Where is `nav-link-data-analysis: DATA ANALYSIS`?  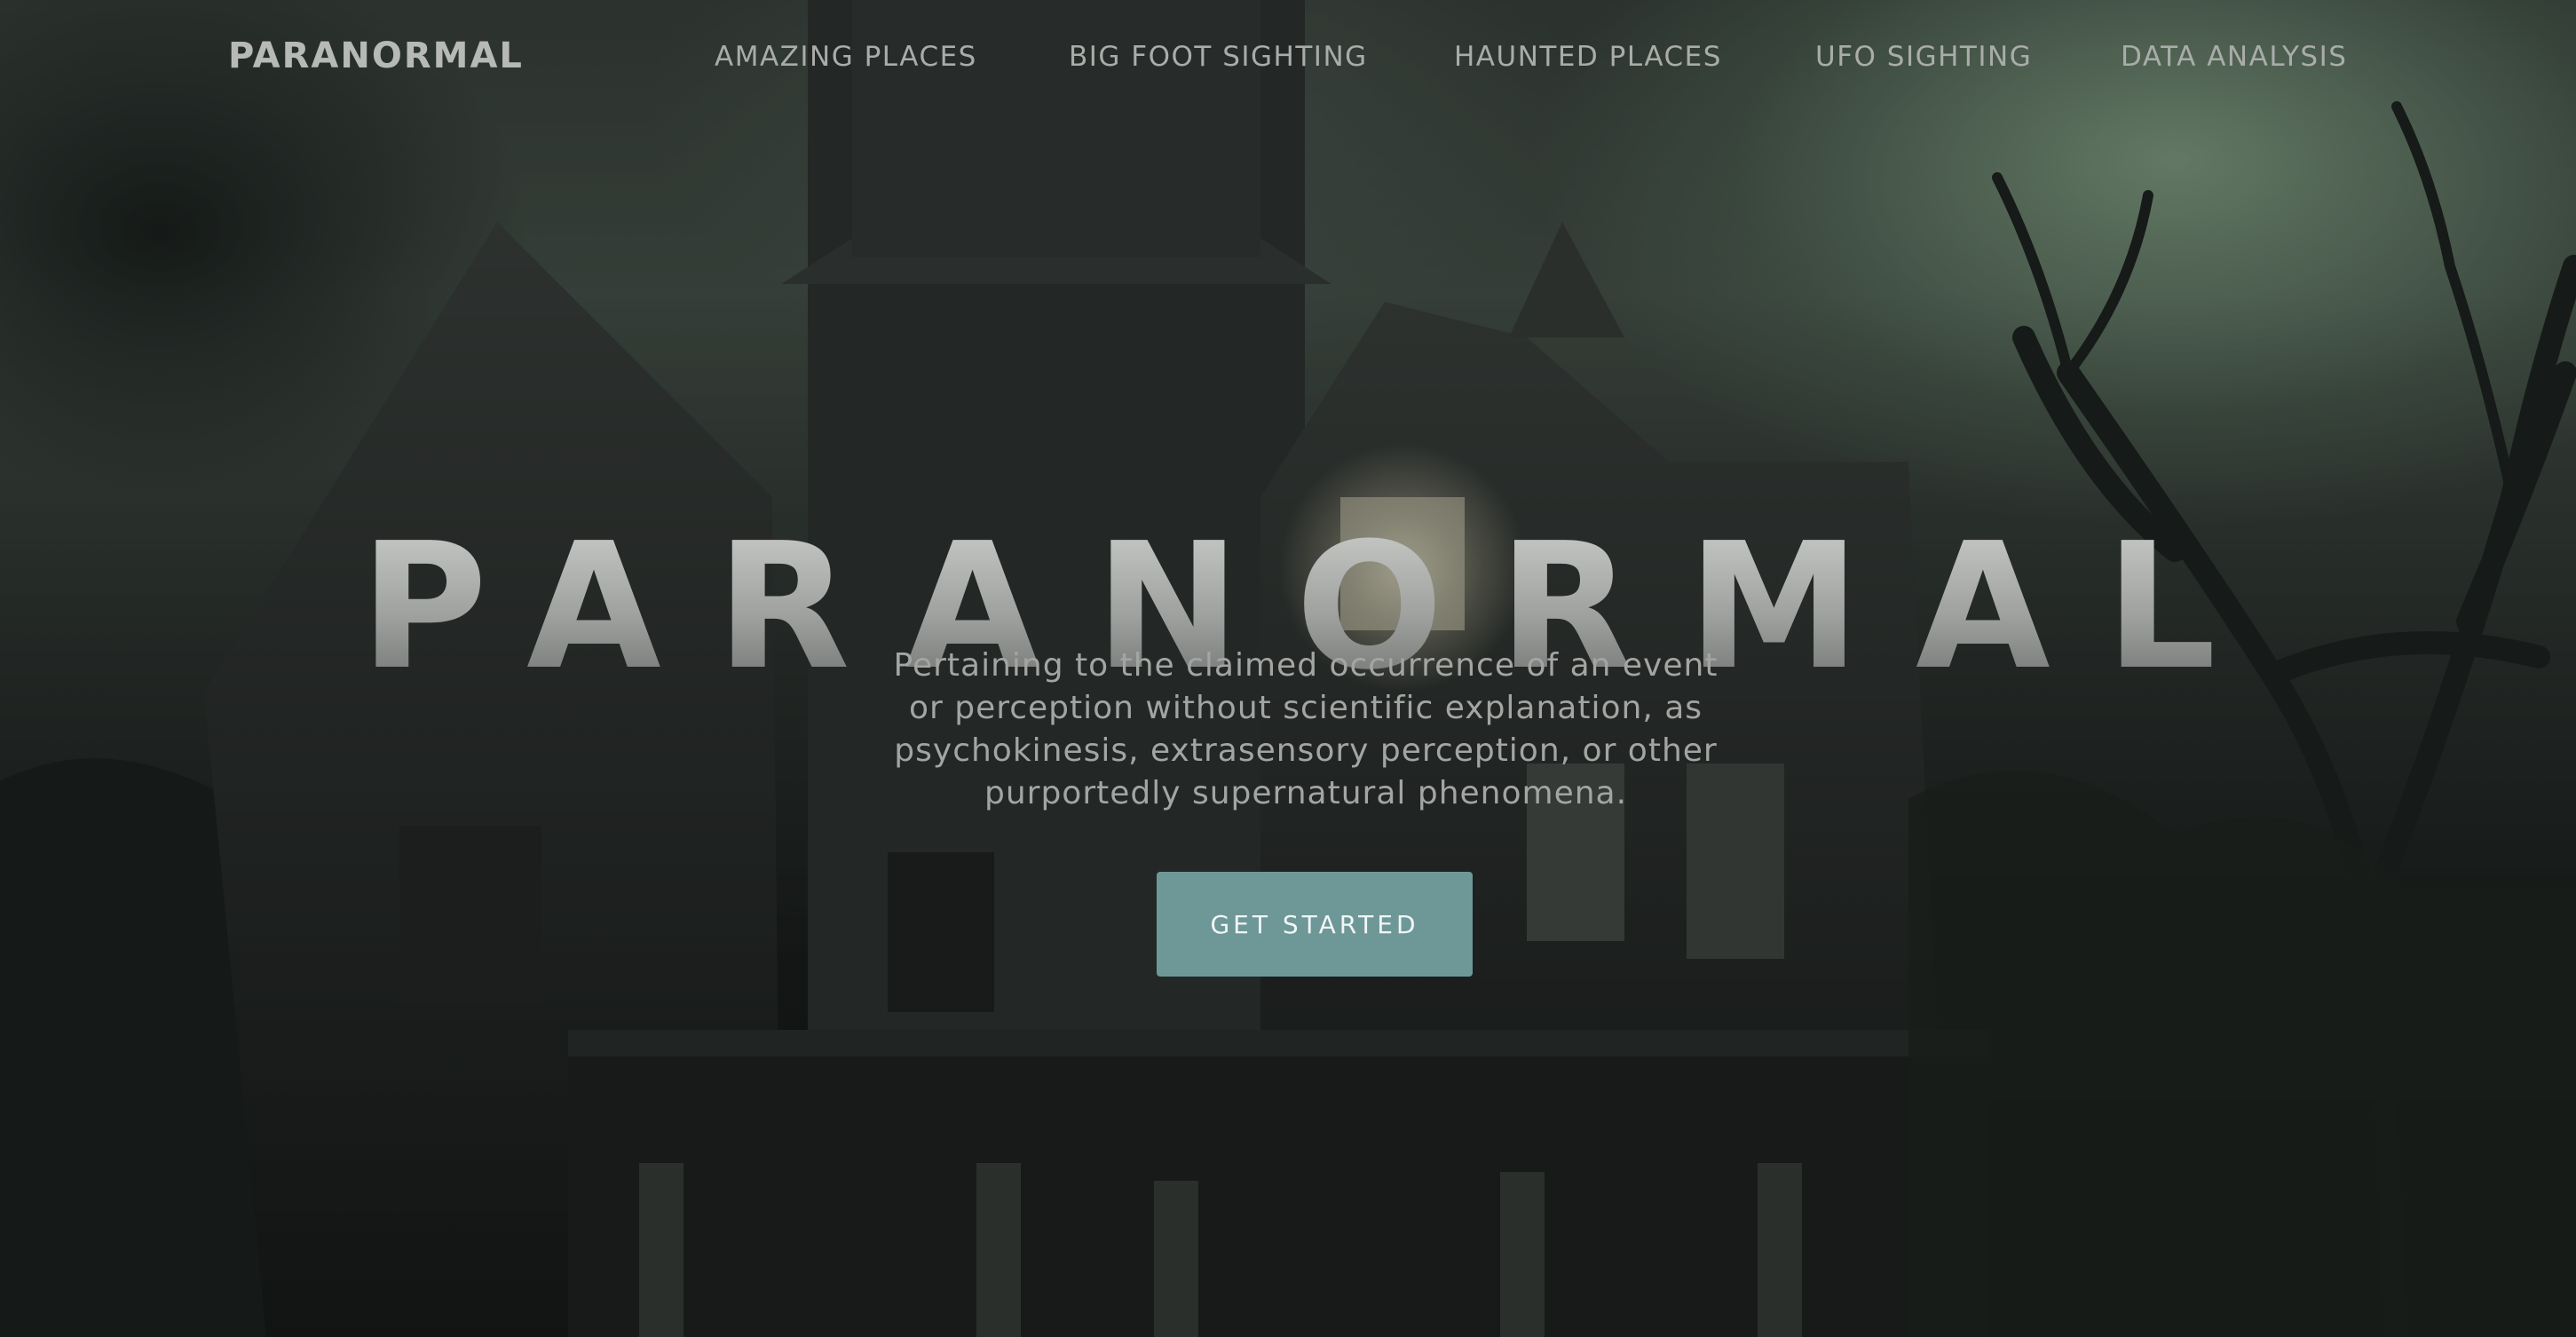
nav-link-data-analysis: DATA ANALYSIS is located at coordinates (2234, 57).